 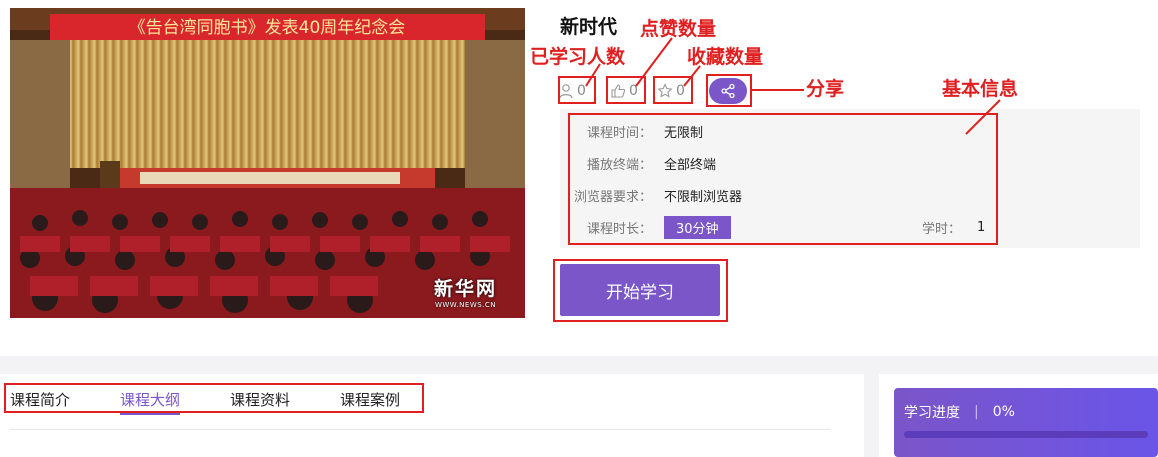 I want to click on star-icon, so click(x=665, y=90).